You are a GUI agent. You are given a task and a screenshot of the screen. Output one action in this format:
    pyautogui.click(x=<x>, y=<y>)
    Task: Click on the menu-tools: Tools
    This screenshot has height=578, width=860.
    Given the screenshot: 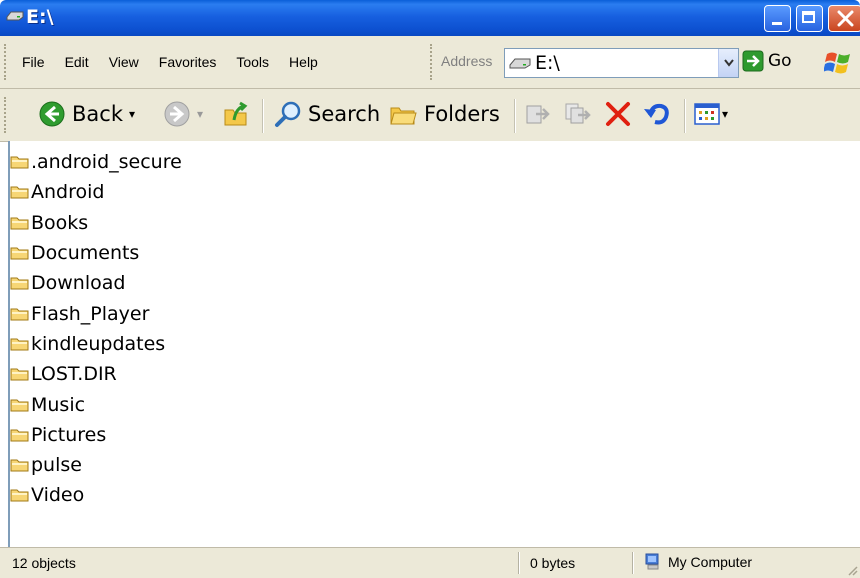 What is the action you would take?
    pyautogui.click(x=251, y=62)
    